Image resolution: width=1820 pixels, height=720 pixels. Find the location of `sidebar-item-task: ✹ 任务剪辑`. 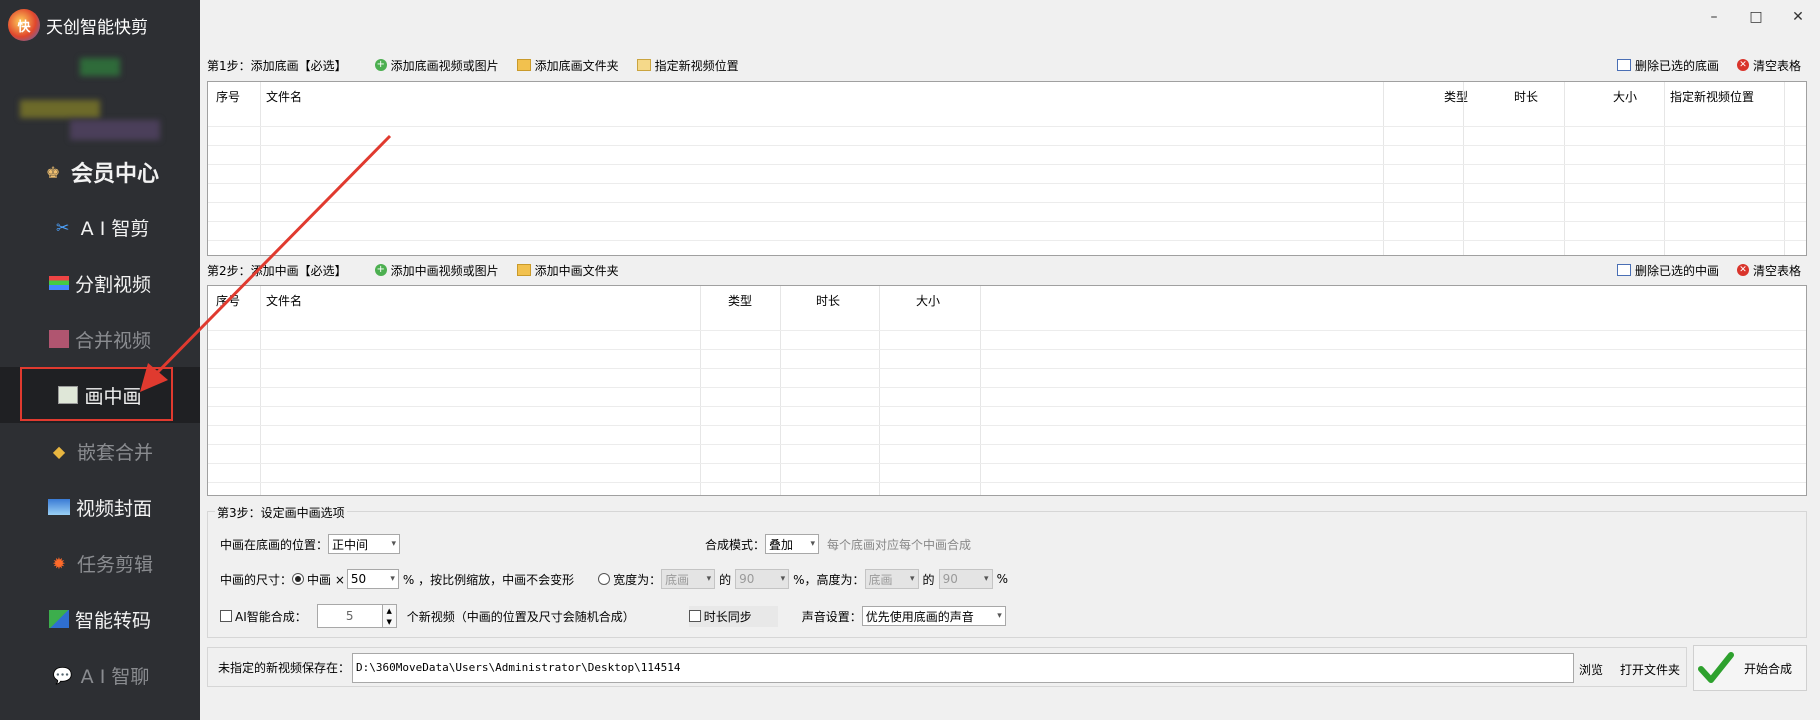

sidebar-item-task: ✹ 任务剪辑 is located at coordinates (100, 563).